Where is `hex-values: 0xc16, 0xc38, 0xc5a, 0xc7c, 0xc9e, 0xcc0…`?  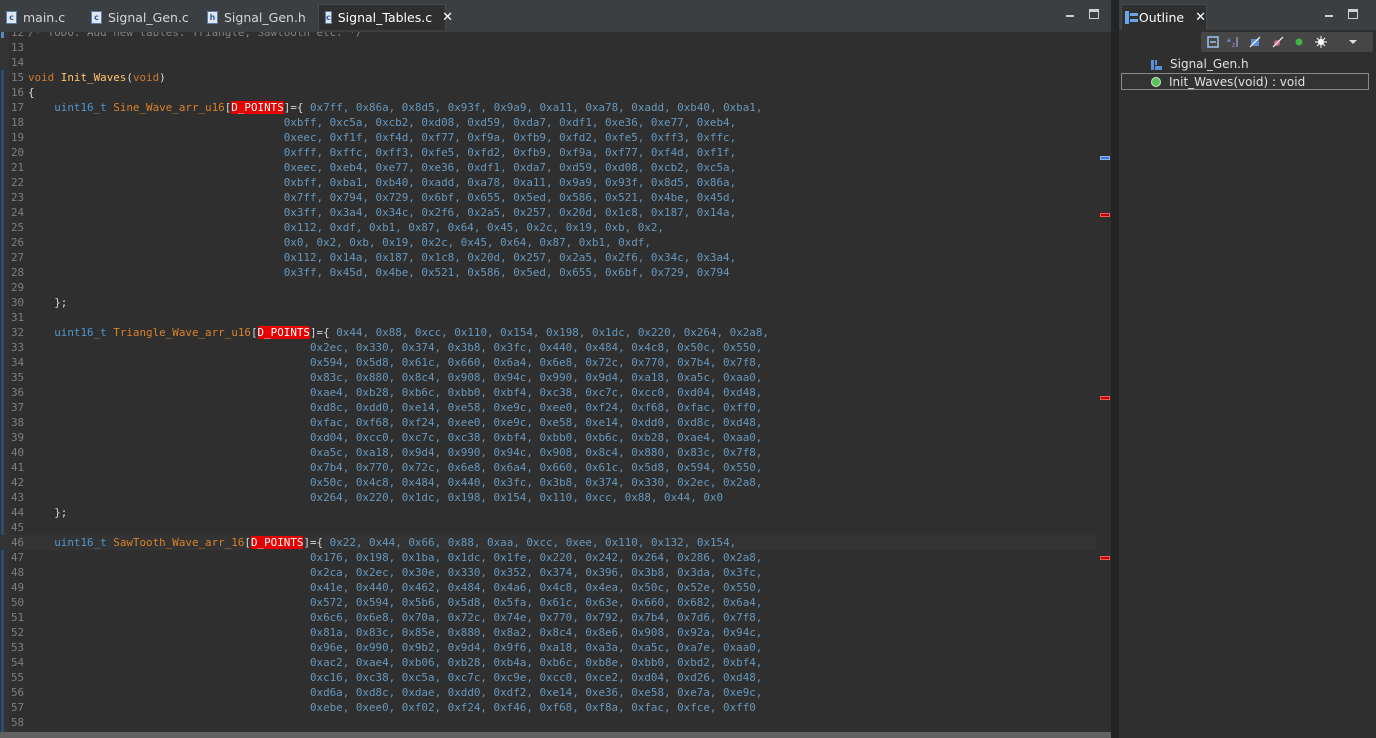 hex-values: 0xc16, 0xc38, 0xc5a, 0xc7c, 0xc9e, 0xcc0… is located at coordinates (536, 677).